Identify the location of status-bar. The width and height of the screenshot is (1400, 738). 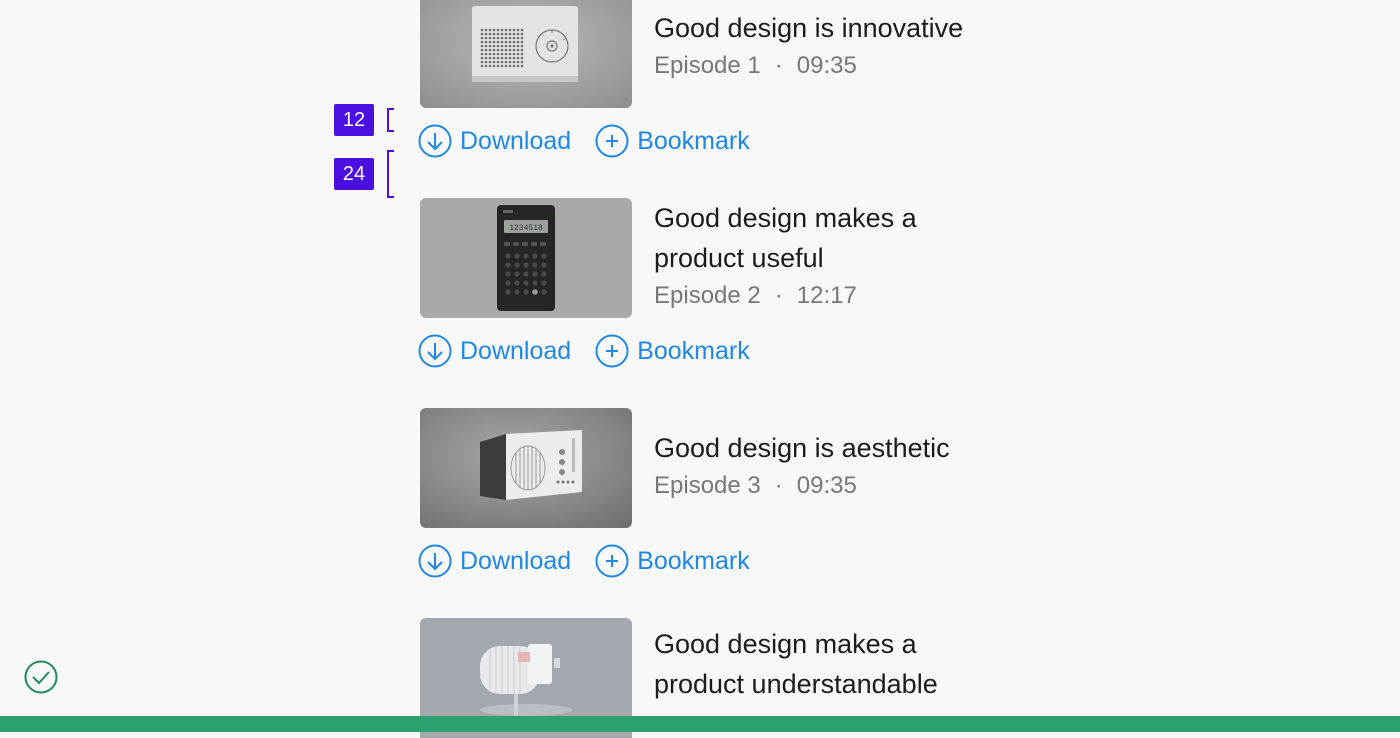
(700, 724).